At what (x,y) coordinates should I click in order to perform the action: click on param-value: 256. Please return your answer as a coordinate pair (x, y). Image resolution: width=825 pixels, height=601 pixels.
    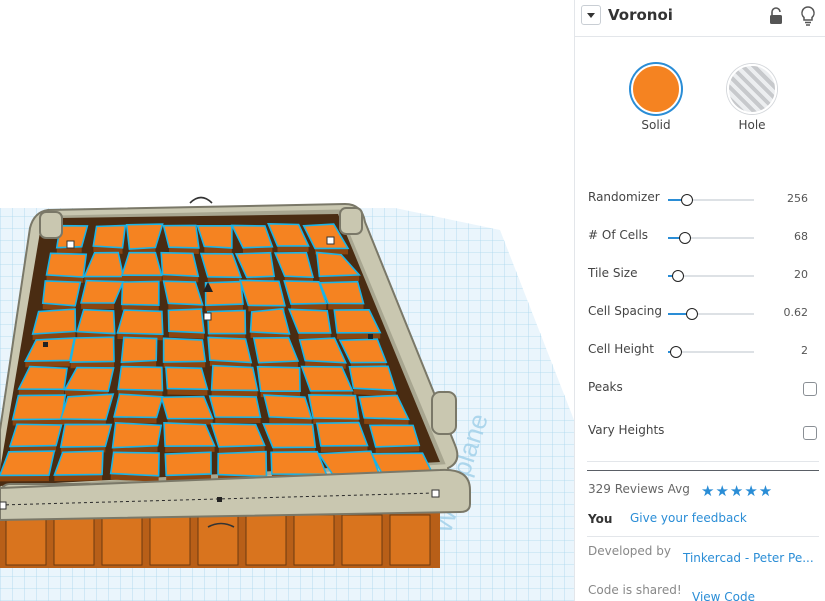
    Looking at the image, I should click on (797, 198).